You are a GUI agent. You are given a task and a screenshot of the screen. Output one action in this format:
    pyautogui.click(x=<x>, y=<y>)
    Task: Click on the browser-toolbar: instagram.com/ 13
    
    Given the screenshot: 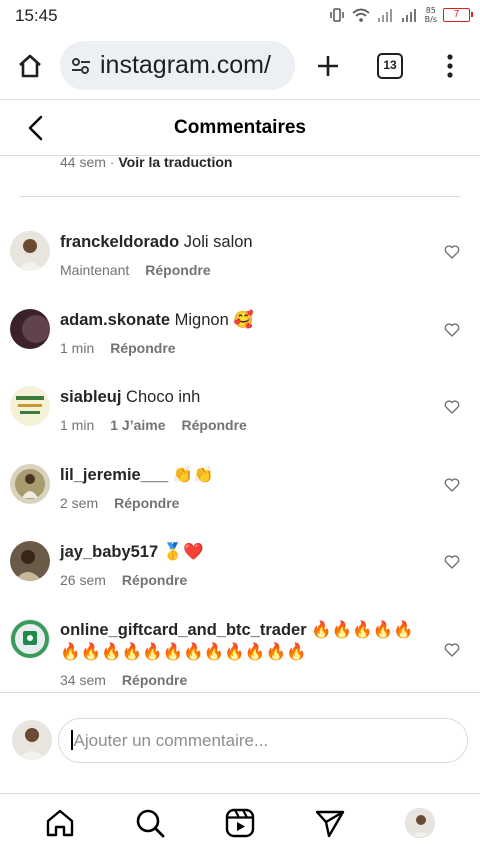 What is the action you would take?
    pyautogui.click(x=240, y=66)
    